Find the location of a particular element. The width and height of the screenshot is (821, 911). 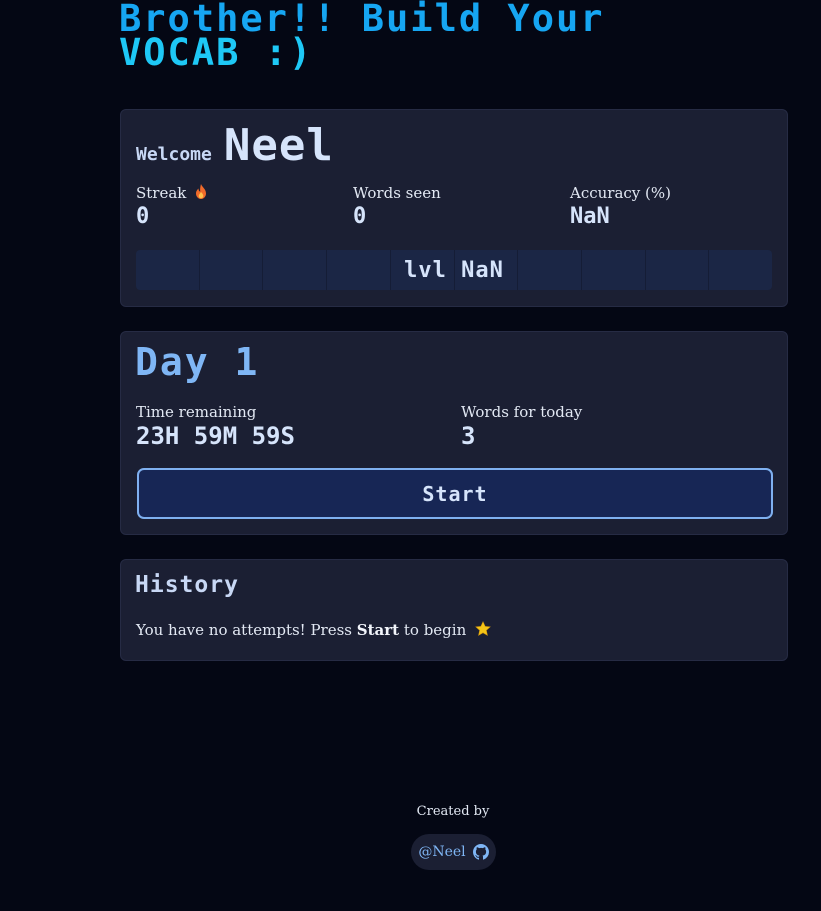

author-link: @Neel is located at coordinates (453, 852).